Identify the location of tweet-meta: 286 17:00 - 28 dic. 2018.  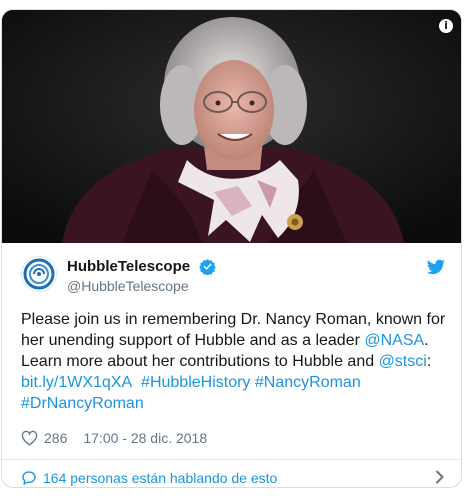
(114, 438).